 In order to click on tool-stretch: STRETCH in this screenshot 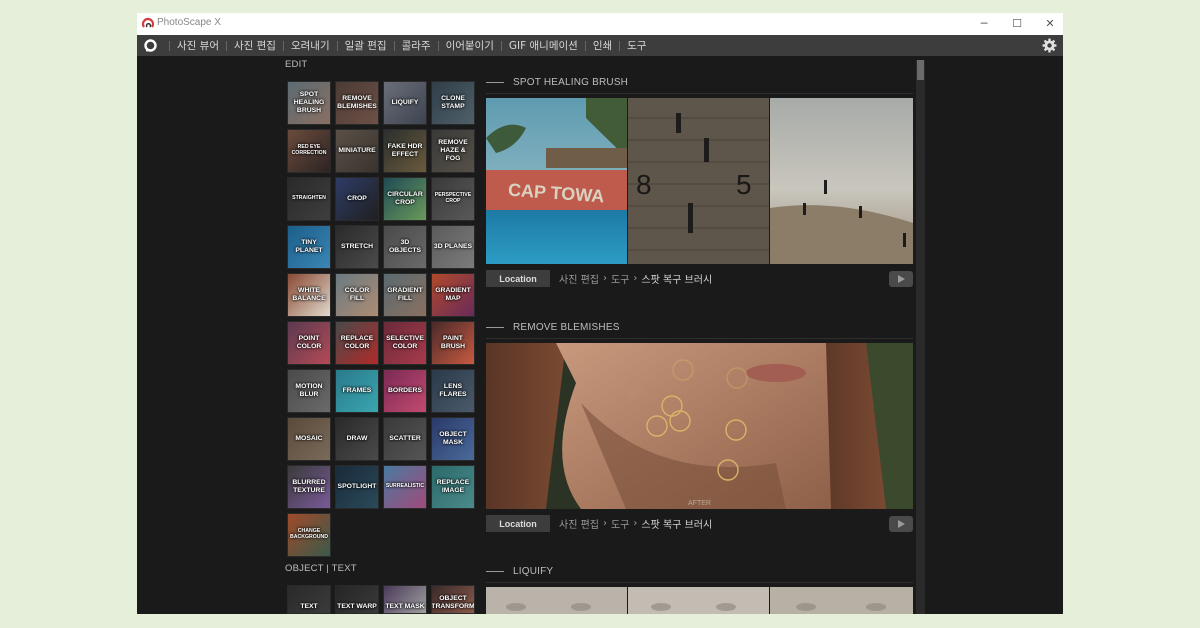, I will do `click(357, 247)`.